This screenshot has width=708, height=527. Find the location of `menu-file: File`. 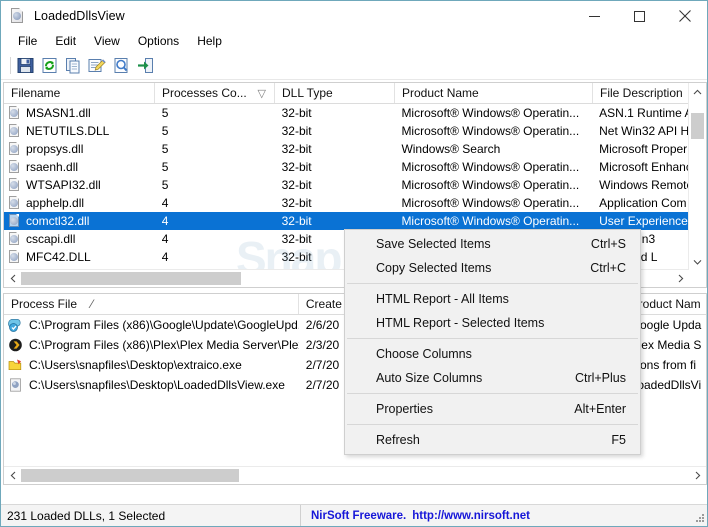

menu-file: File is located at coordinates (27, 41).